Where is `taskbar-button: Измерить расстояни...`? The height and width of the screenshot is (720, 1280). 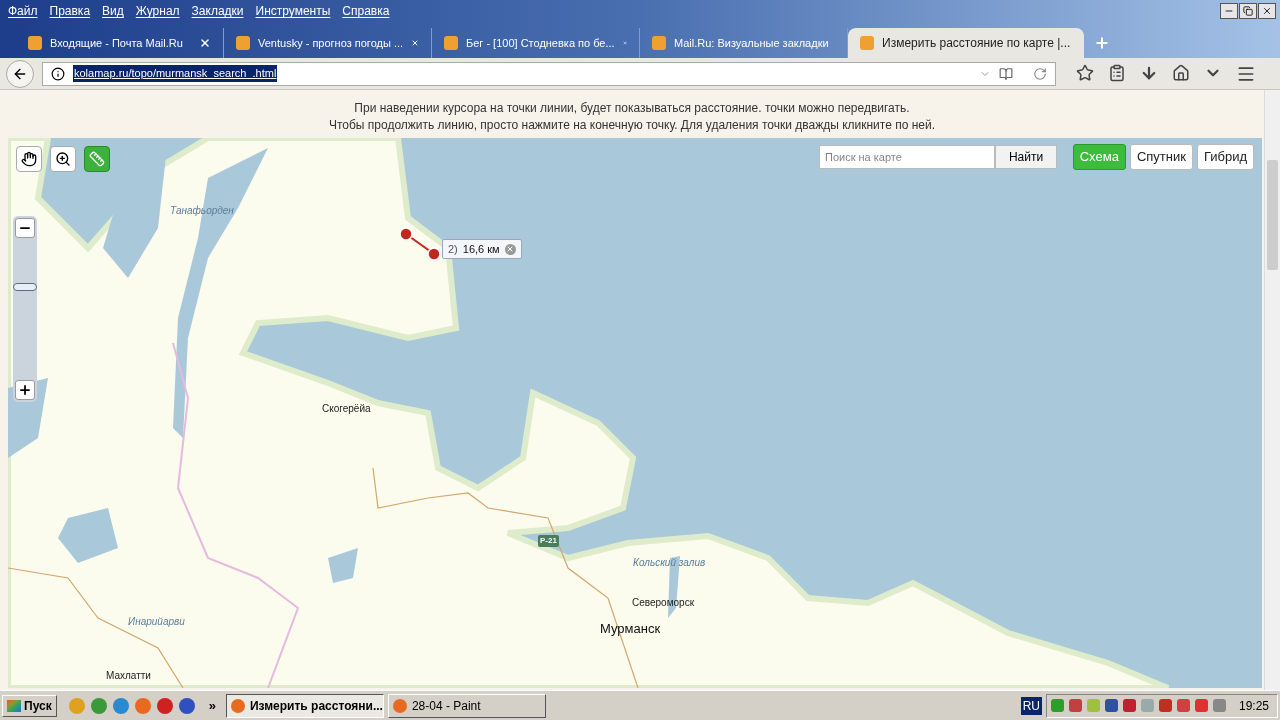
taskbar-button: Измерить расстояни... is located at coordinates (304, 705).